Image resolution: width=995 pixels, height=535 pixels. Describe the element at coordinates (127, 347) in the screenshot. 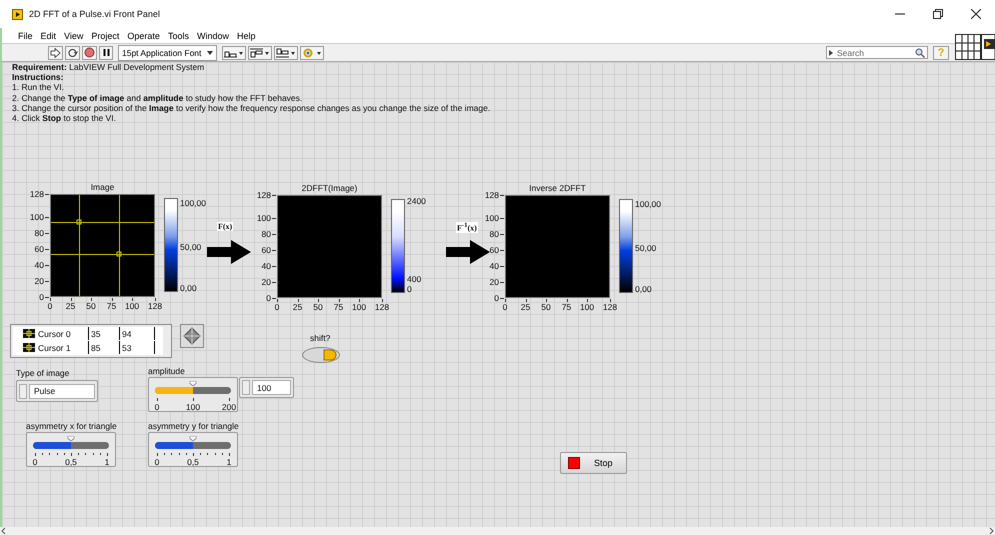

I see `cursor-y-value: 53` at that location.